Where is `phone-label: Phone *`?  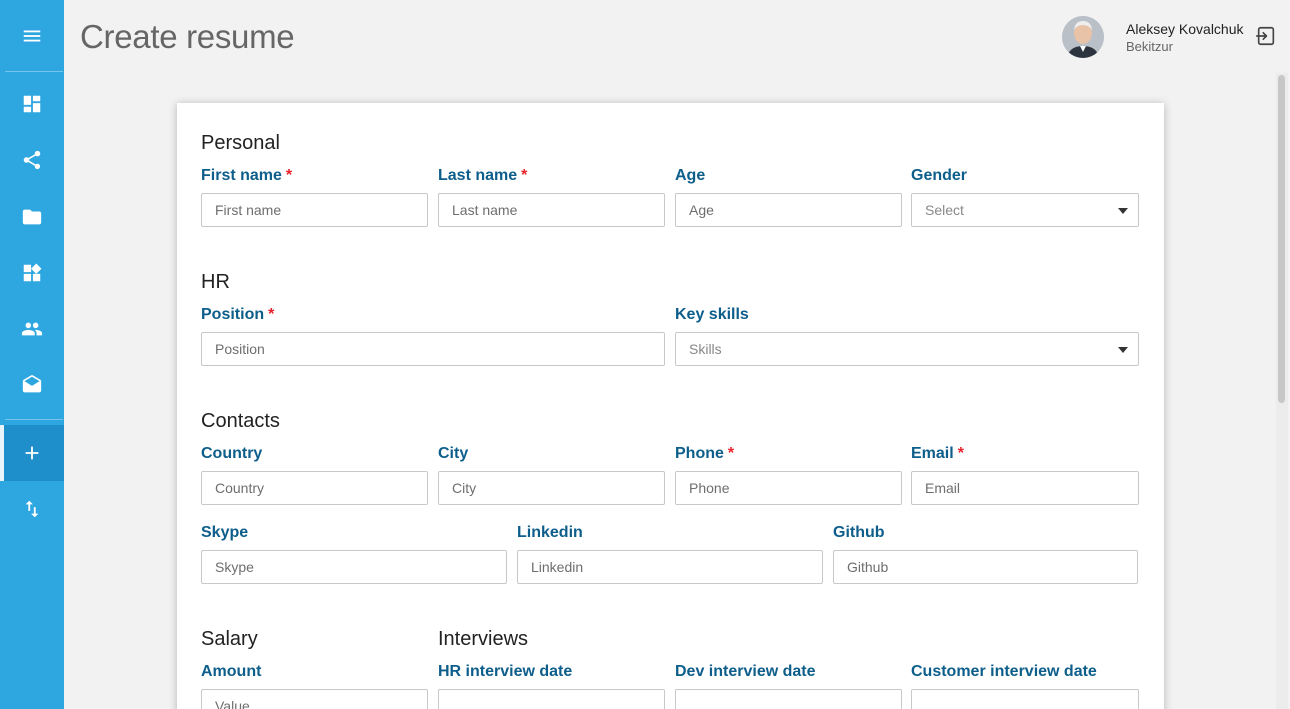 phone-label: Phone * is located at coordinates (705, 453).